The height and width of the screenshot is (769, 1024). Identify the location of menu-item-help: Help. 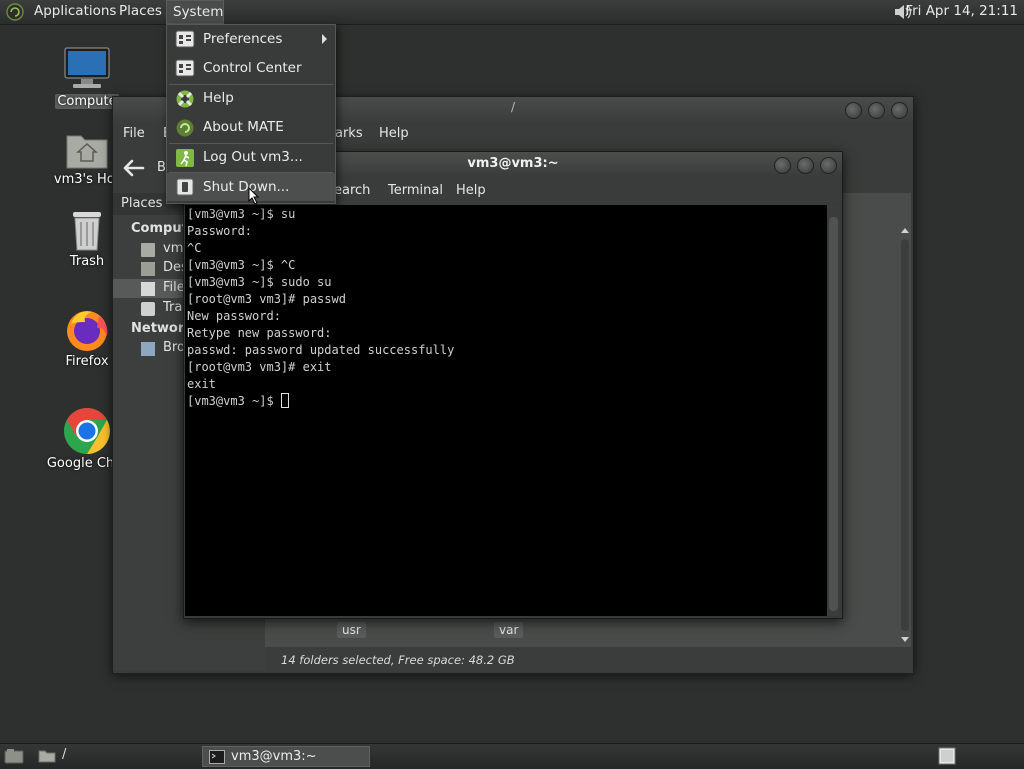
(251, 98).